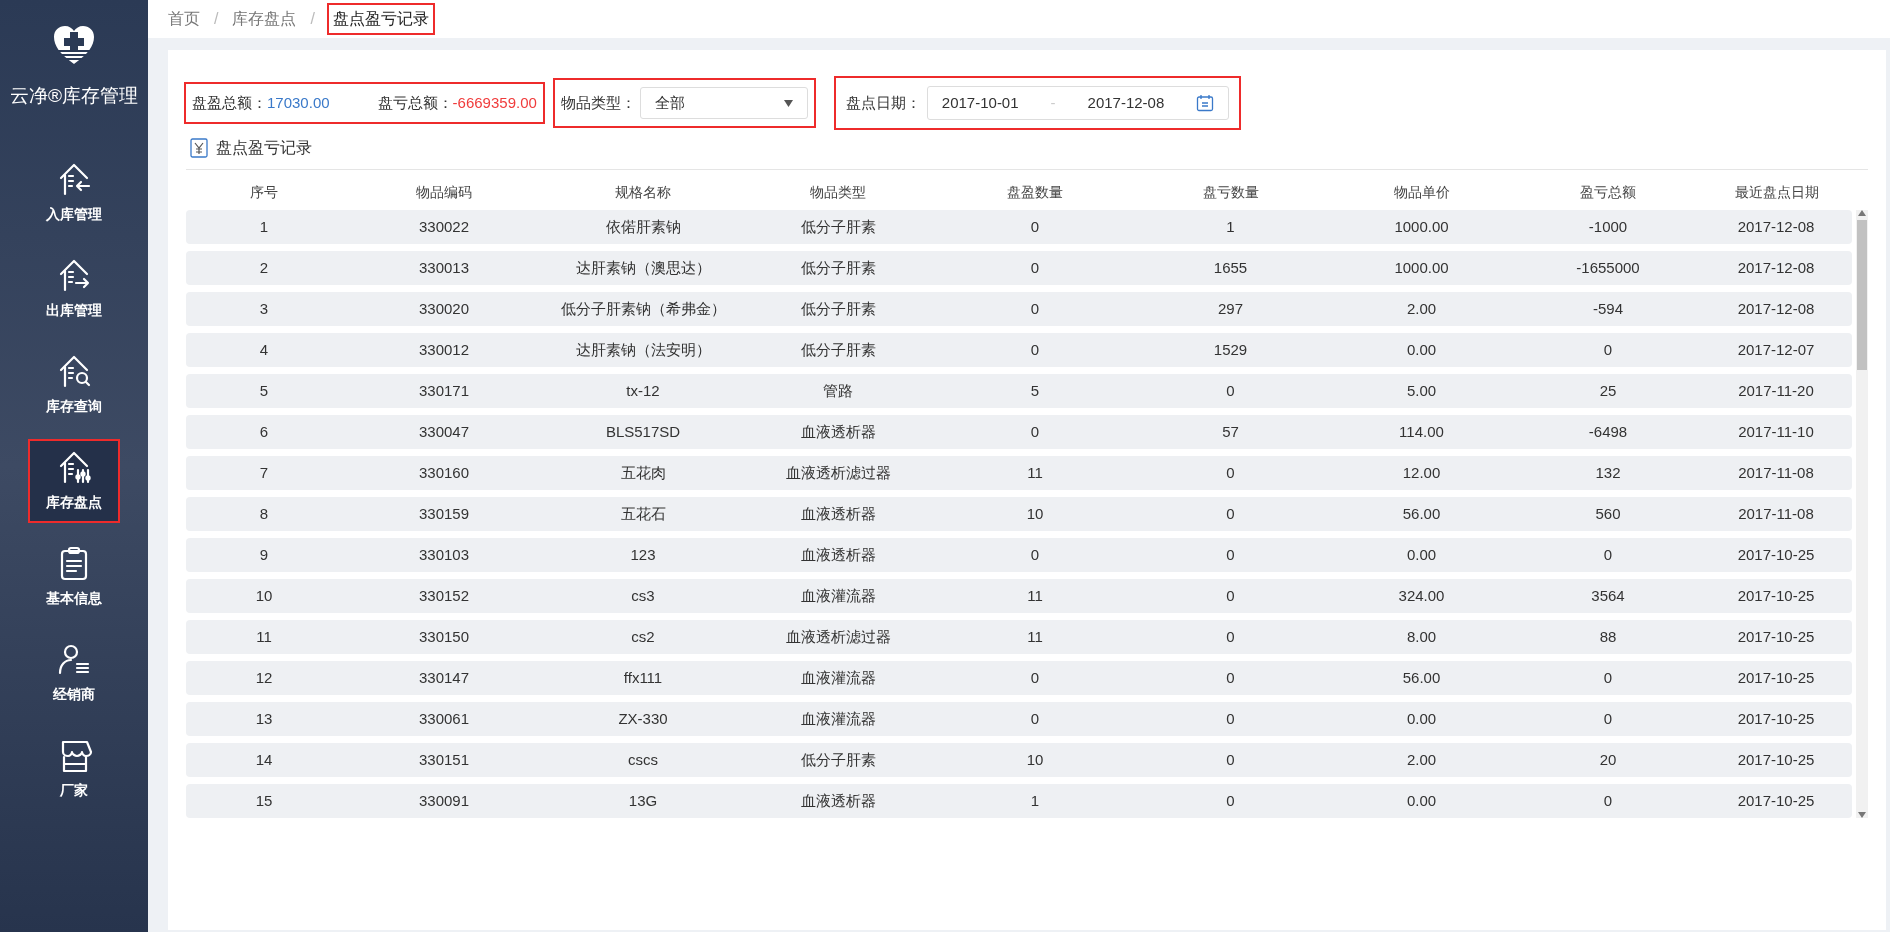  I want to click on type-dropdown: 全部, so click(723, 103).